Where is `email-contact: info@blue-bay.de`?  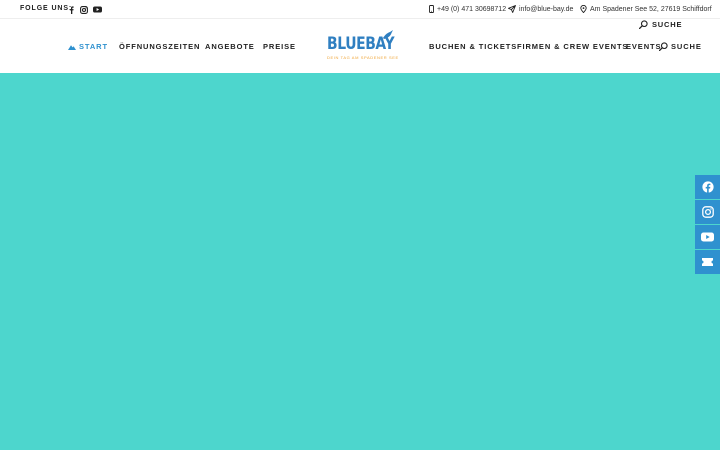 email-contact: info@blue-bay.de is located at coordinates (540, 9).